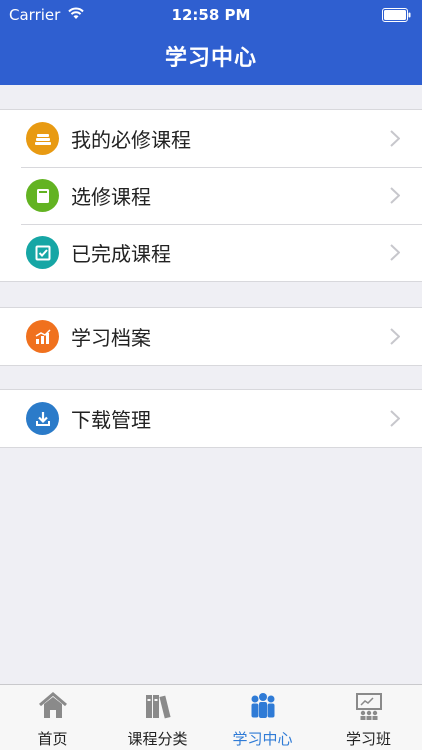 The height and width of the screenshot is (750, 422). What do you see at coordinates (157, 739) in the screenshot?
I see `tab-label: 课程分类` at bounding box center [157, 739].